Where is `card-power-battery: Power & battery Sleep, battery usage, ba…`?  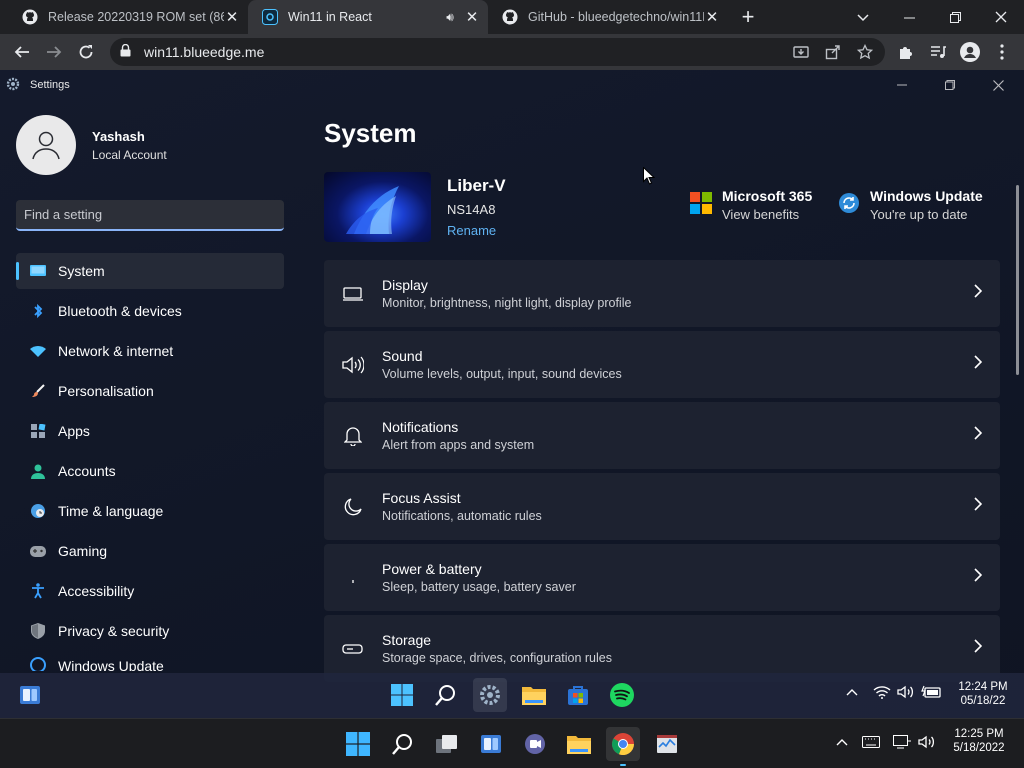 card-power-battery: Power & battery Sleep, battery usage, ba… is located at coordinates (662, 577).